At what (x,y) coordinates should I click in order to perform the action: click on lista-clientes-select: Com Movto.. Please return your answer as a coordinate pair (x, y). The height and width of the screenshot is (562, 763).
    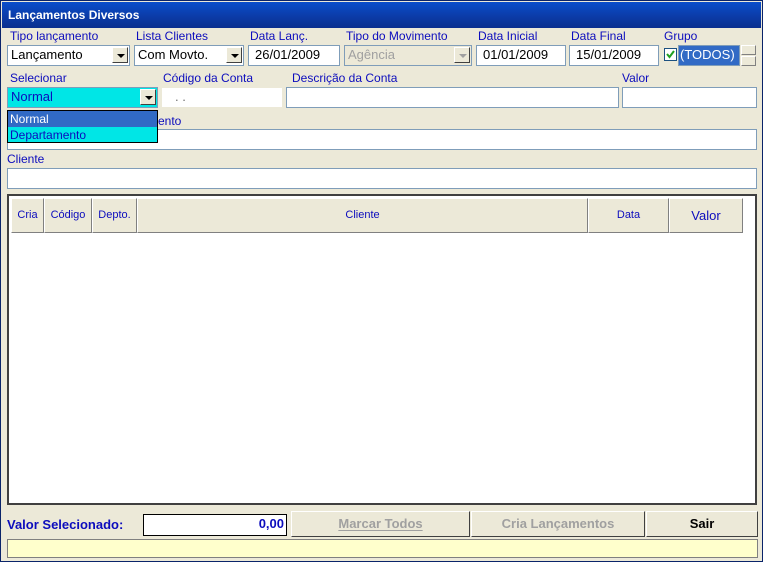
    Looking at the image, I should click on (189, 55).